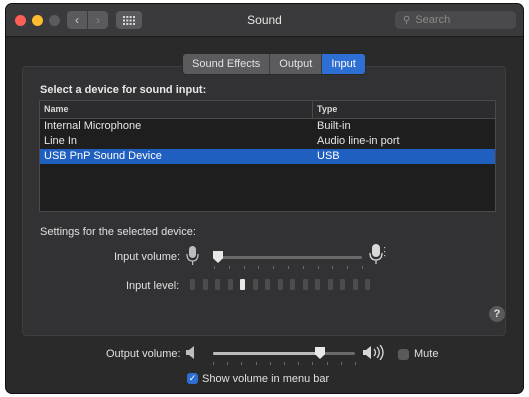 The image size is (529, 397). Describe the element at coordinates (377, 254) in the screenshot. I see `microphone-high-icon` at that location.